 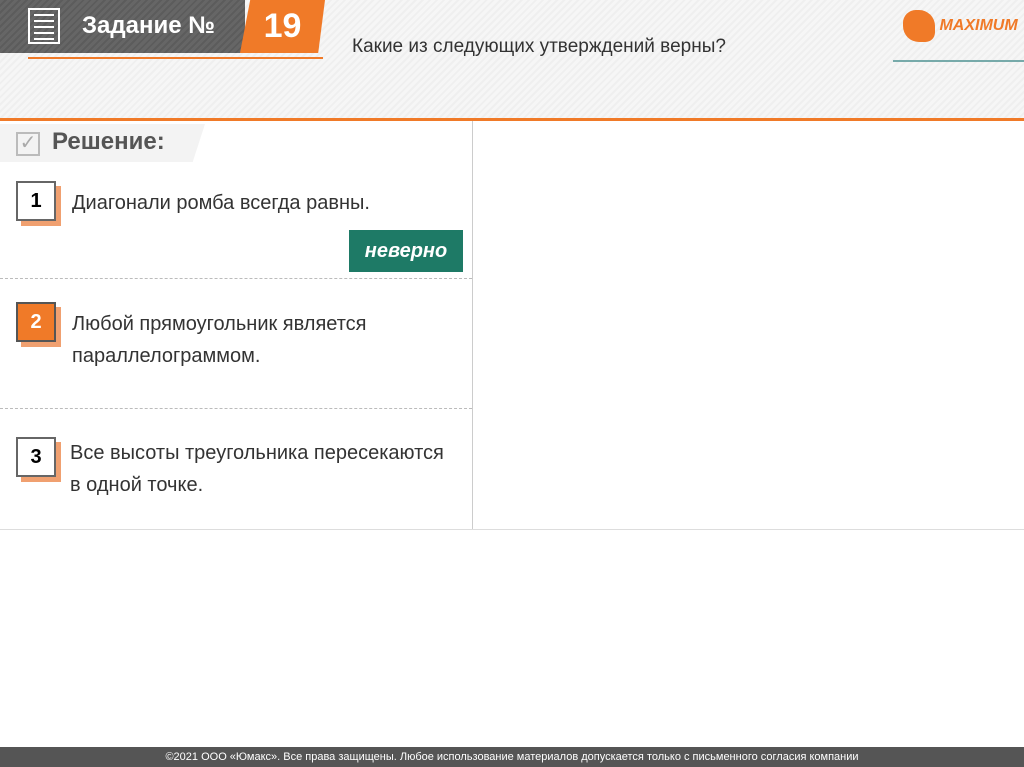 What do you see at coordinates (36, 322) in the screenshot?
I see `item-number: 2` at bounding box center [36, 322].